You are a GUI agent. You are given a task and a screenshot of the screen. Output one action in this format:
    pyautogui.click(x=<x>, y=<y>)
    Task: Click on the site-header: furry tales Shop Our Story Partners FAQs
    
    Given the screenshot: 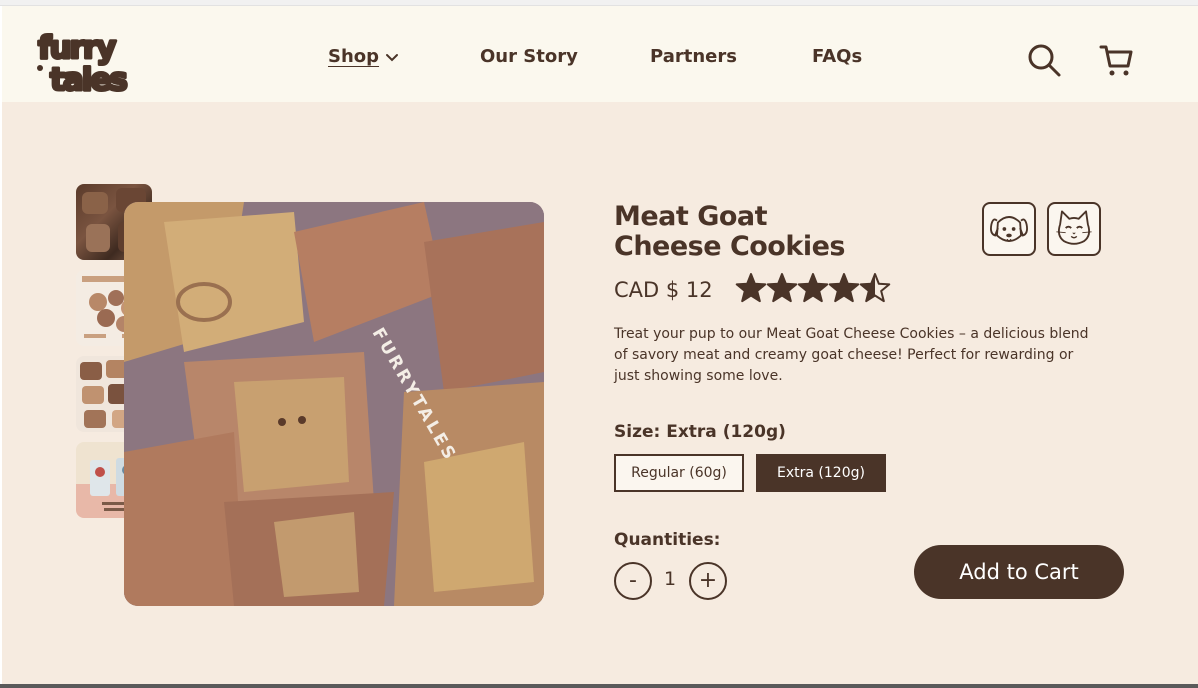 What is the action you would take?
    pyautogui.click(x=600, y=54)
    